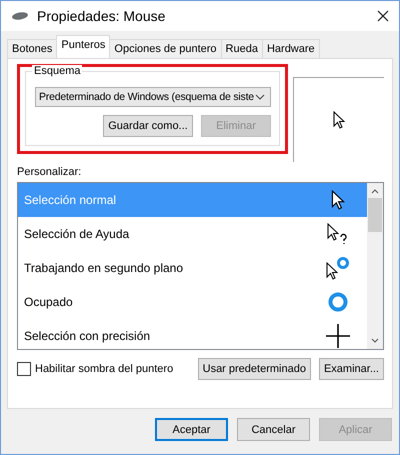 The height and width of the screenshot is (455, 400). Describe the element at coordinates (32, 48) in the screenshot. I see `tab: Botones` at that location.